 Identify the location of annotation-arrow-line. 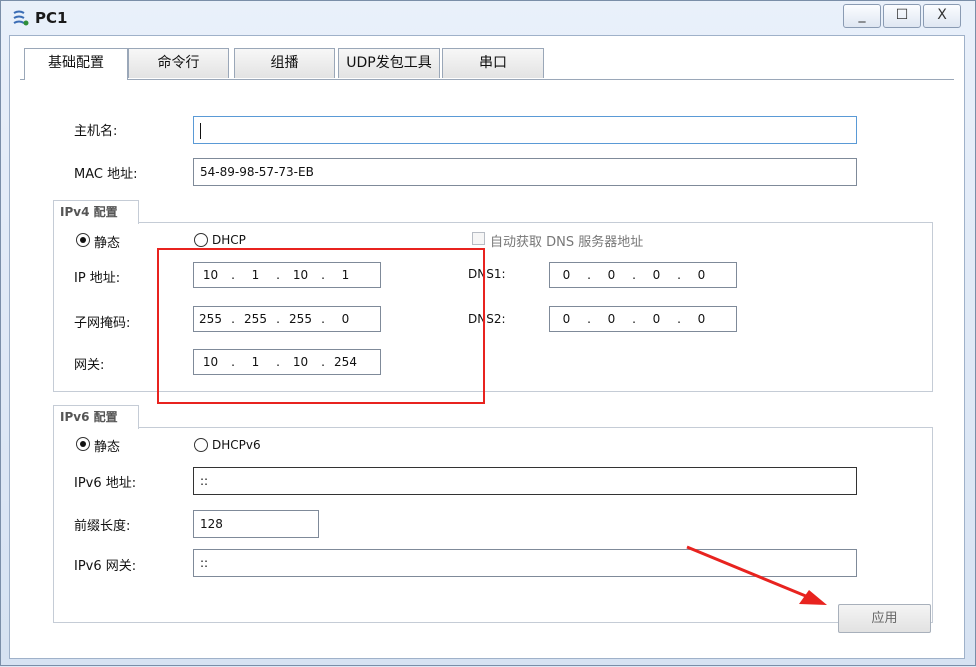
(750, 573).